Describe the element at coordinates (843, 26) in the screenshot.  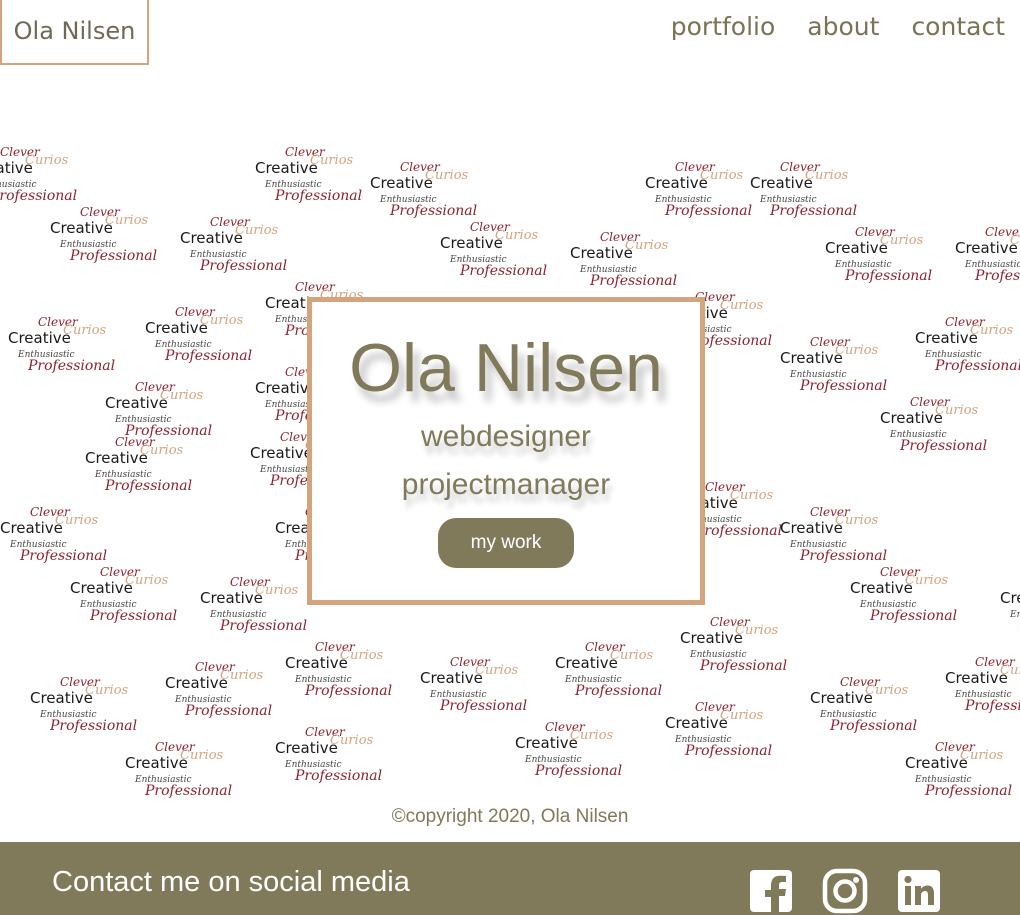
I see `nav-about: about` at that location.